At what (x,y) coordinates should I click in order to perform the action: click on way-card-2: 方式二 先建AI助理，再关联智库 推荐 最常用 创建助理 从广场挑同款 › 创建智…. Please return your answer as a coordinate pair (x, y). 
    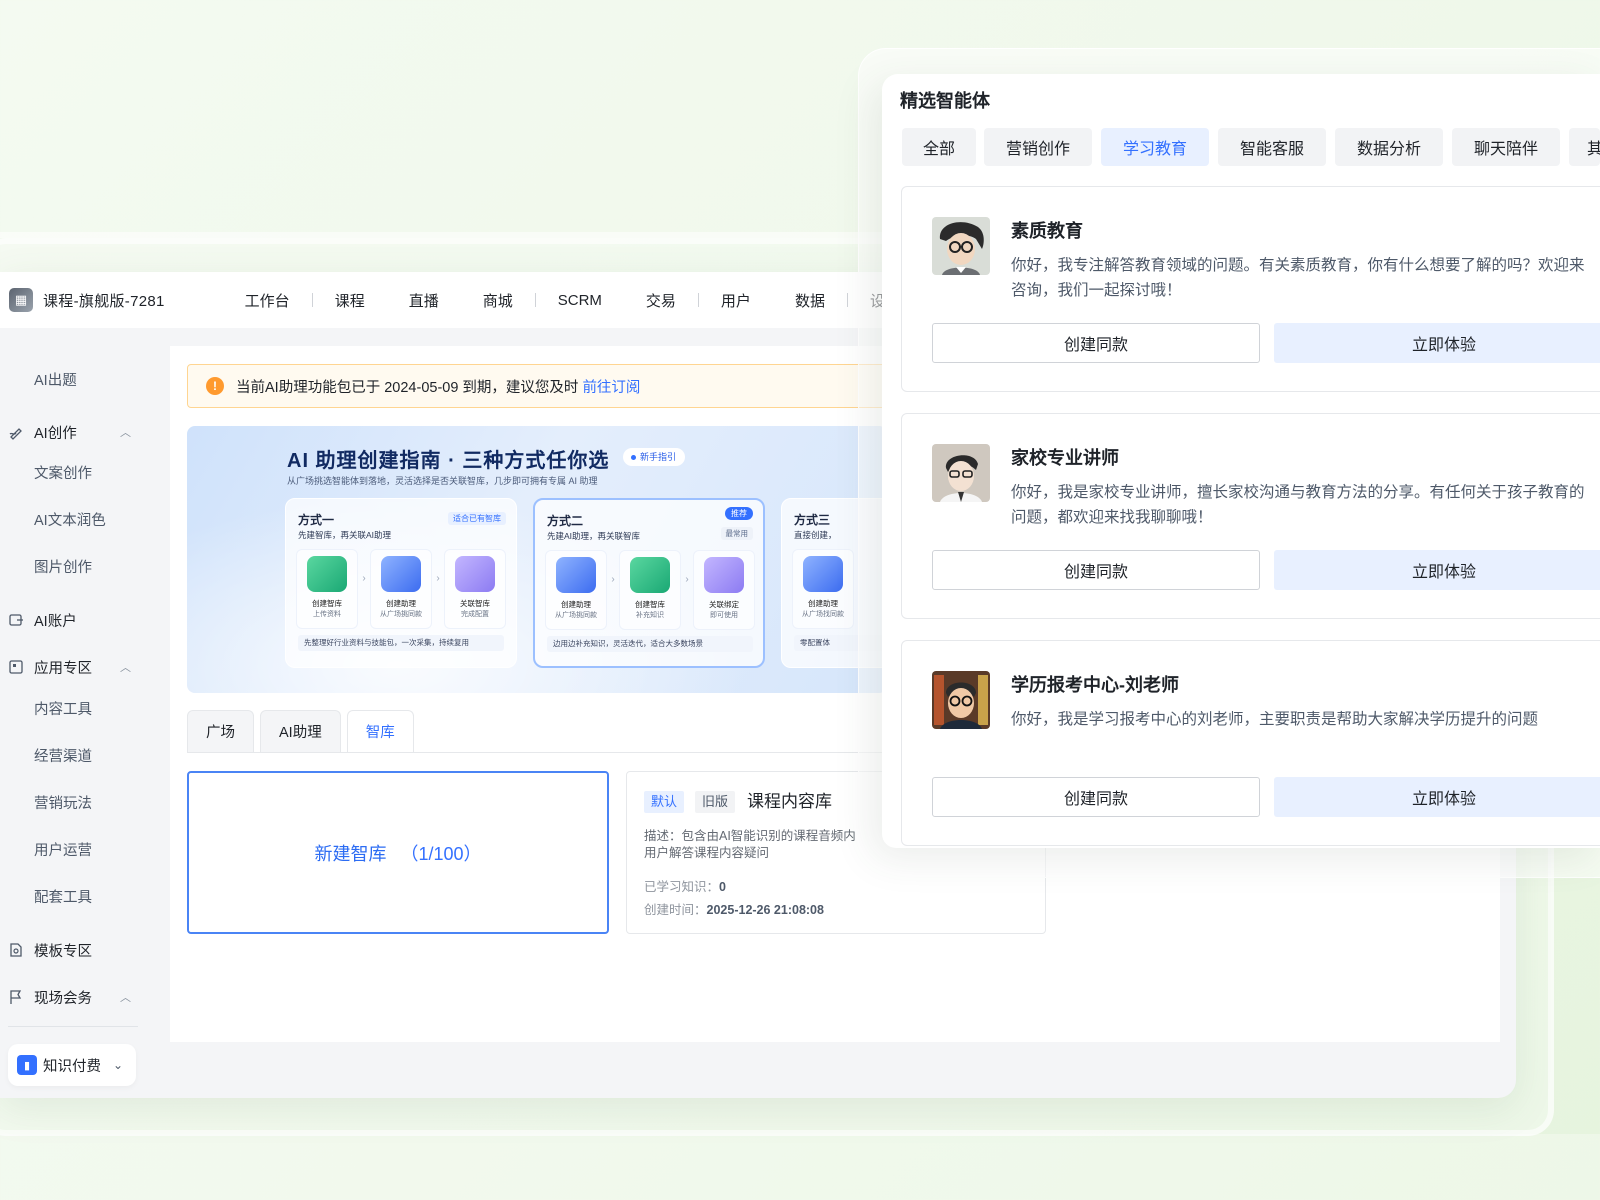
    Looking at the image, I should click on (649, 583).